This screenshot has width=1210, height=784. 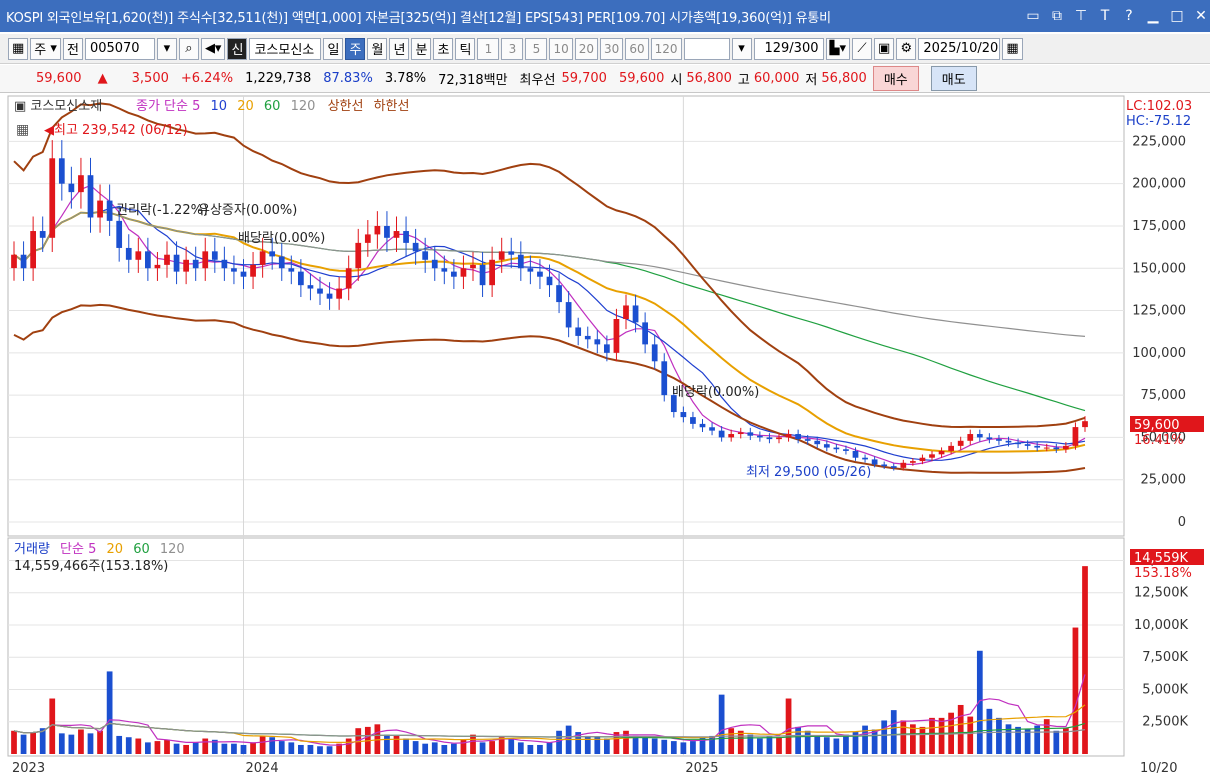 What do you see at coordinates (1159, 141) in the screenshot?
I see `price-tick-label: 225,000` at bounding box center [1159, 141].